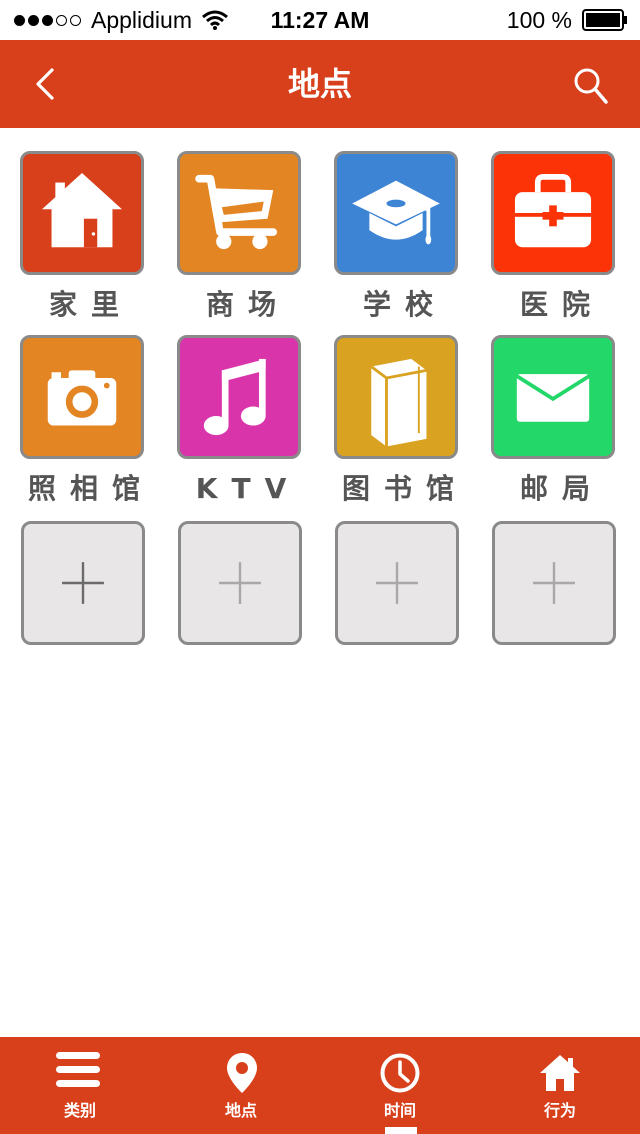 The height and width of the screenshot is (1134, 640). What do you see at coordinates (90, 304) in the screenshot?
I see `place-label: 家里` at bounding box center [90, 304].